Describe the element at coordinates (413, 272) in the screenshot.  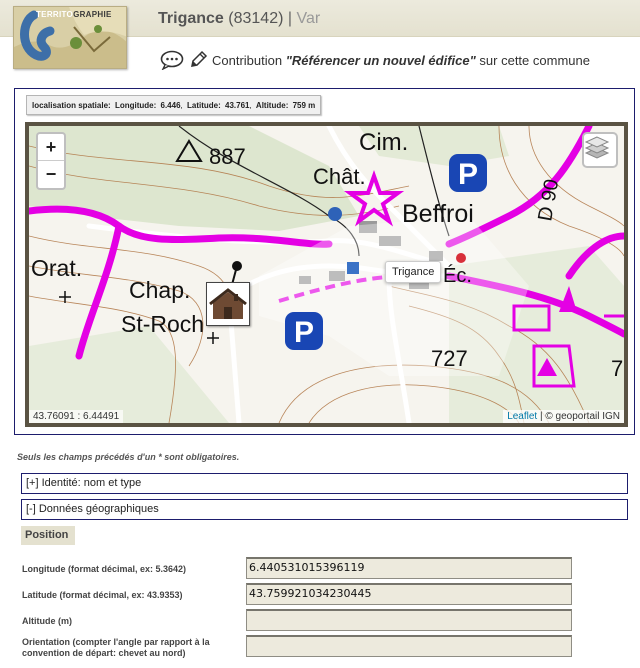
I see `map-tooltip: Trigance` at that location.